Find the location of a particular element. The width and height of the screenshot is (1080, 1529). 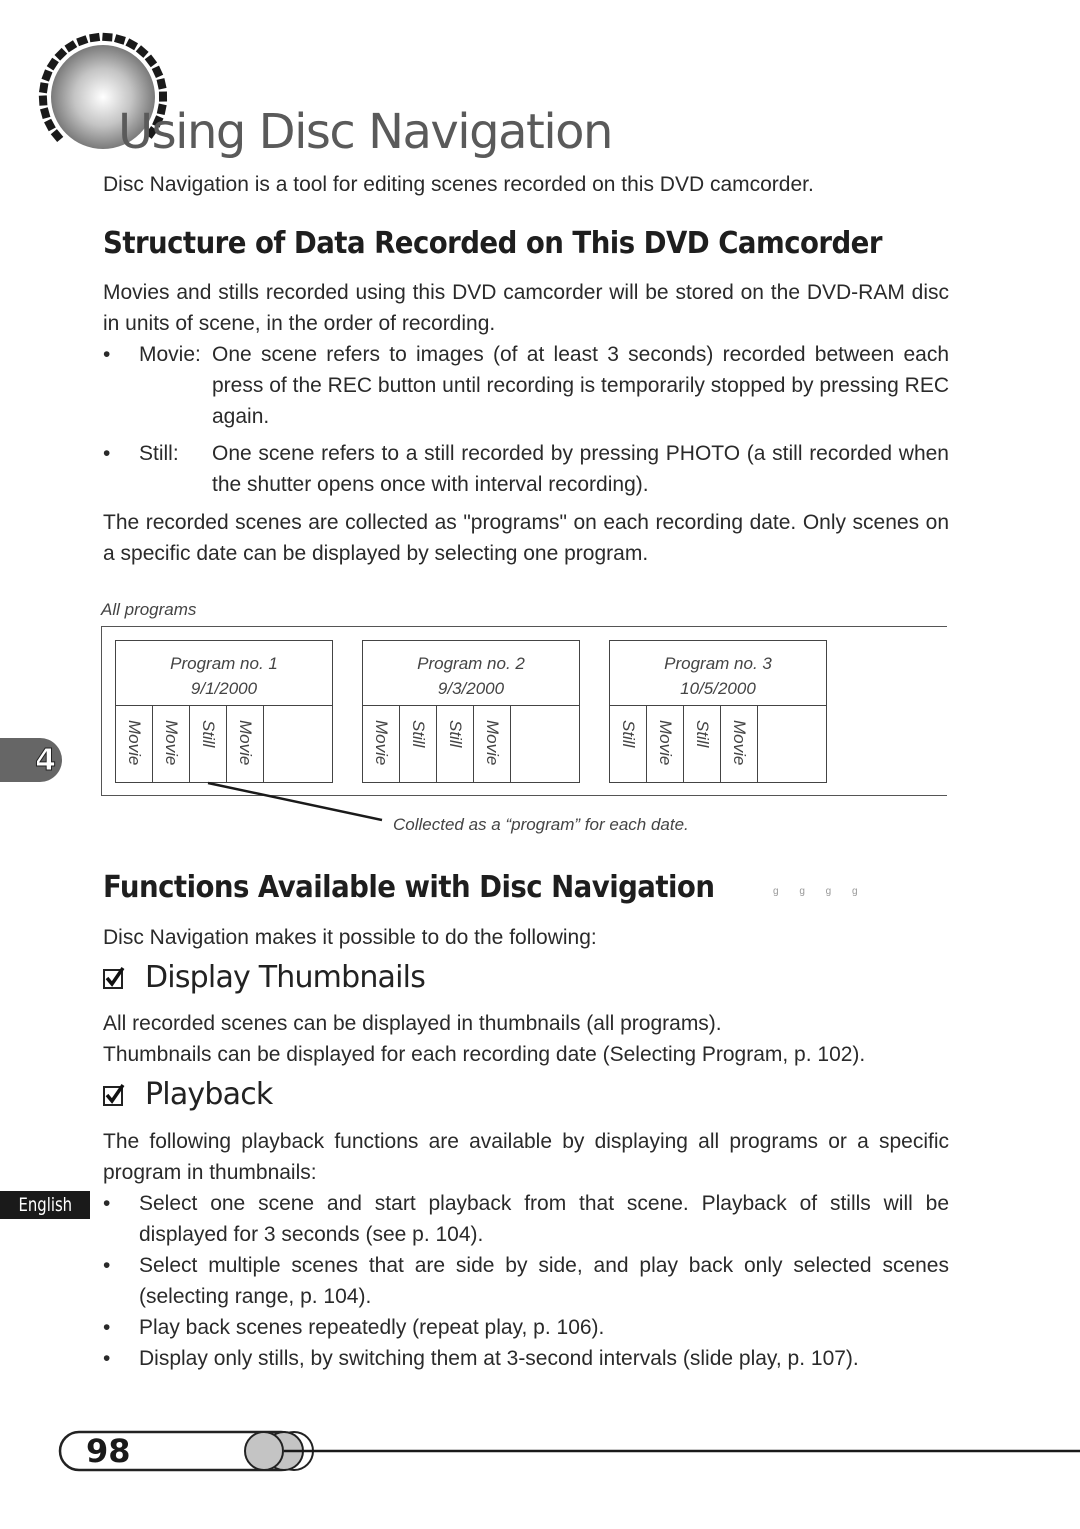

definition-term: Movie: is located at coordinates (170, 354).